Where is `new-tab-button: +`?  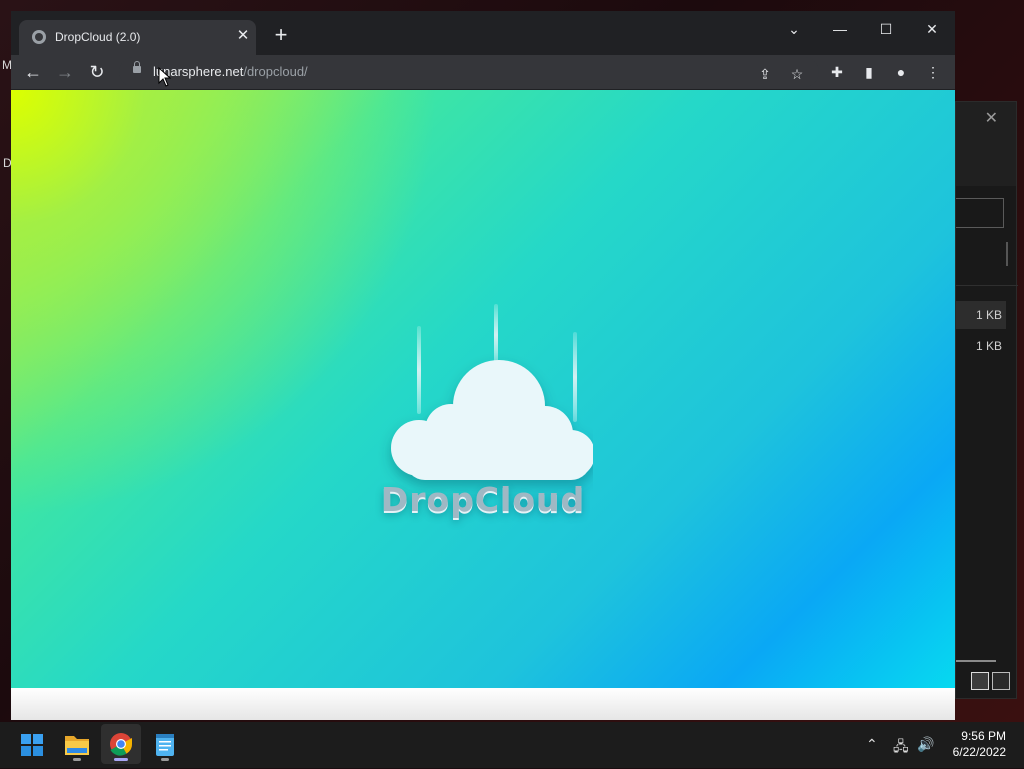
new-tab-button: + is located at coordinates (281, 35).